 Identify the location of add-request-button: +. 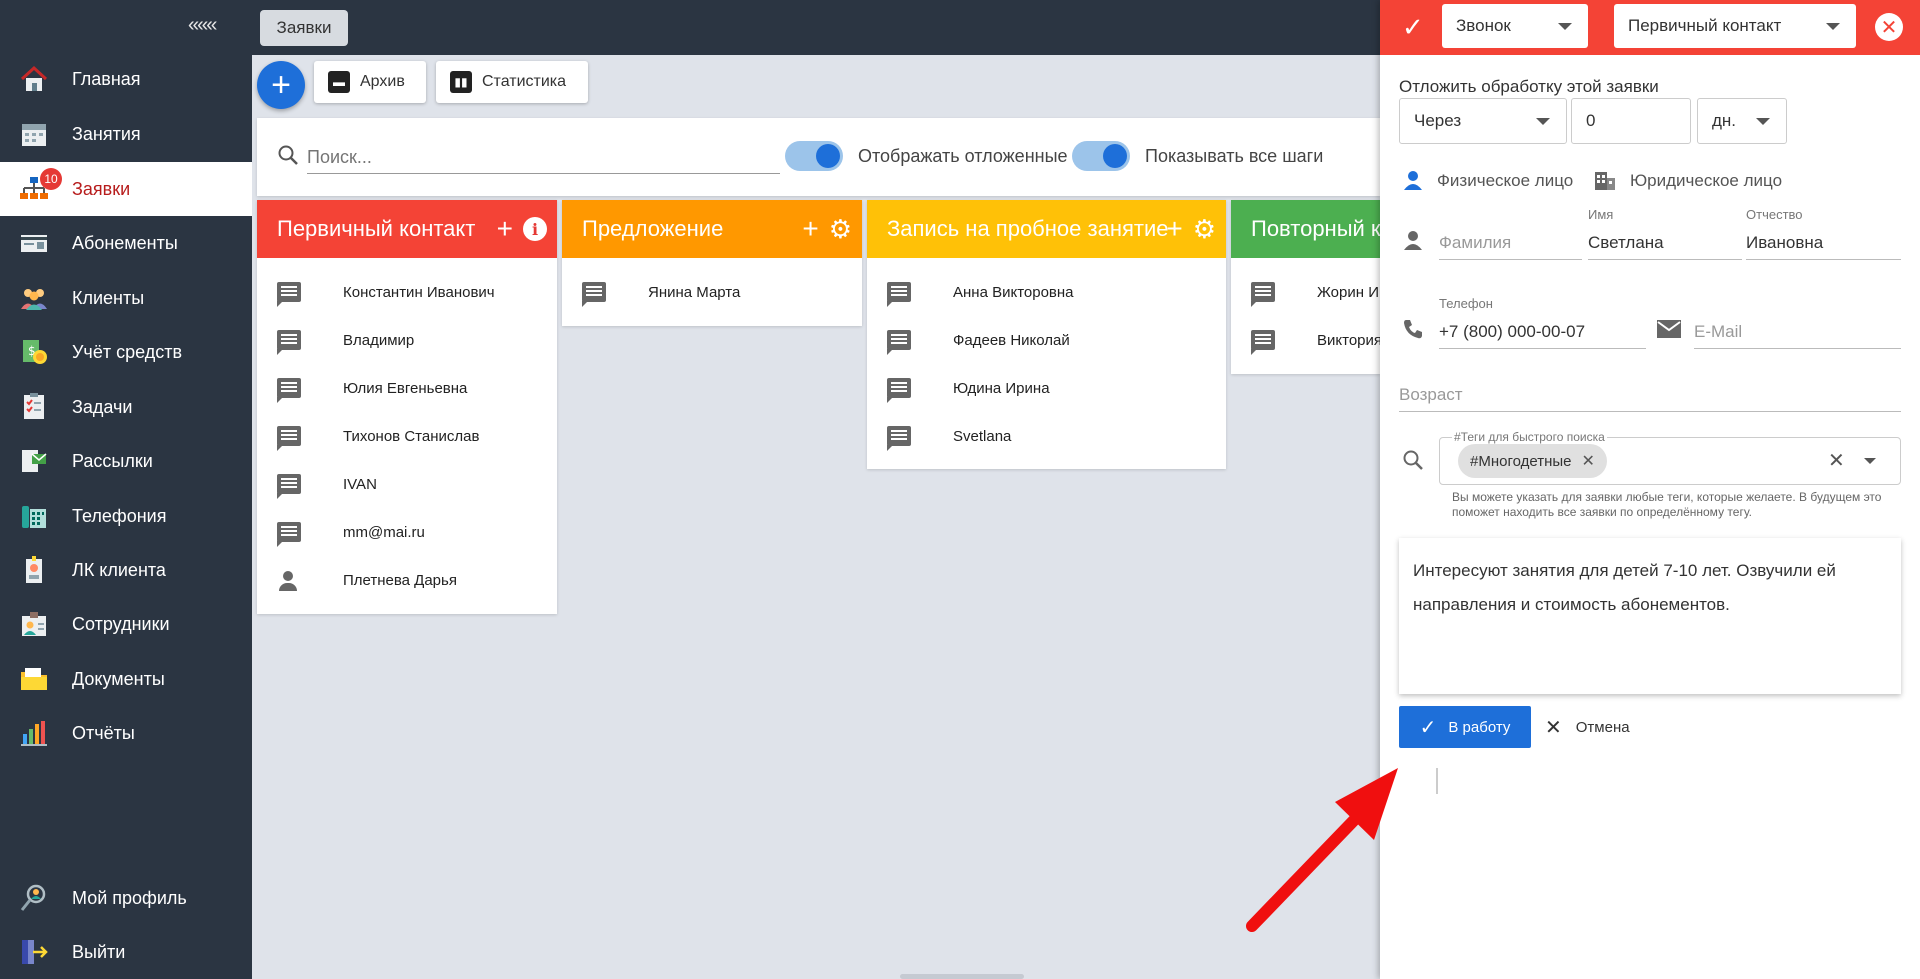
(281, 85).